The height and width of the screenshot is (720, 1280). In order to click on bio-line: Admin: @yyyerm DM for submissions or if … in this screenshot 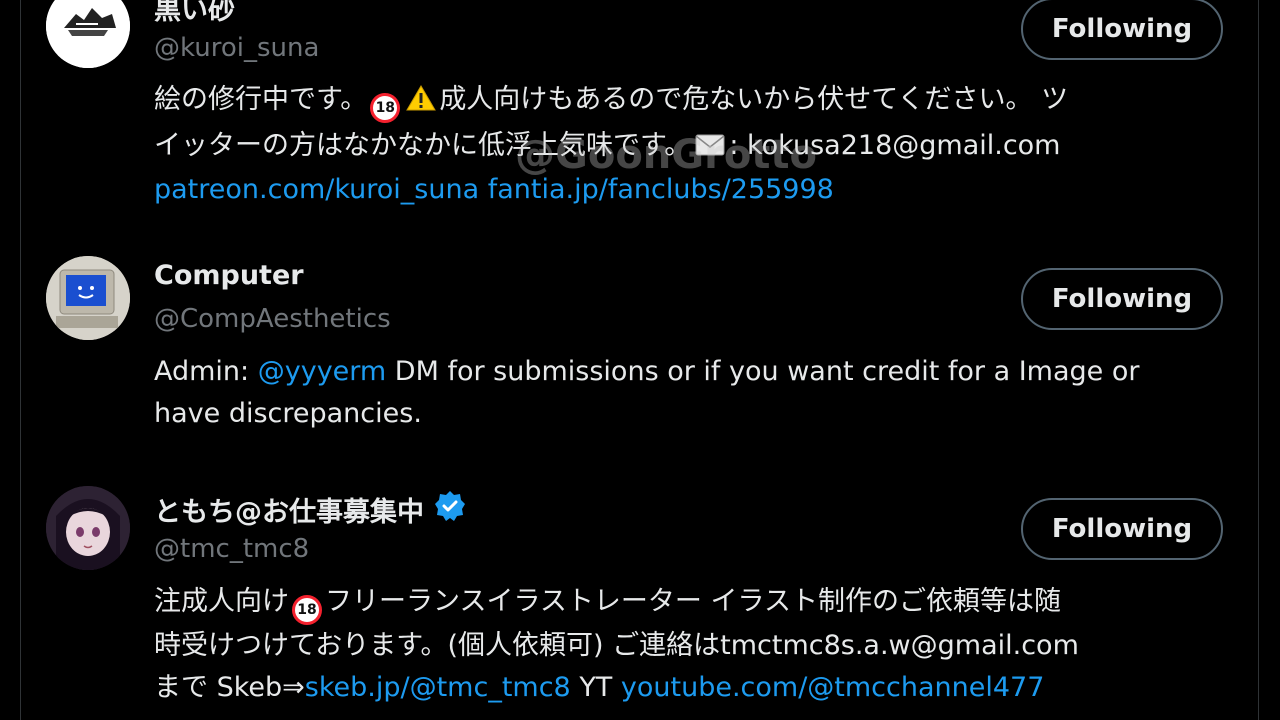, I will do `click(689, 372)`.